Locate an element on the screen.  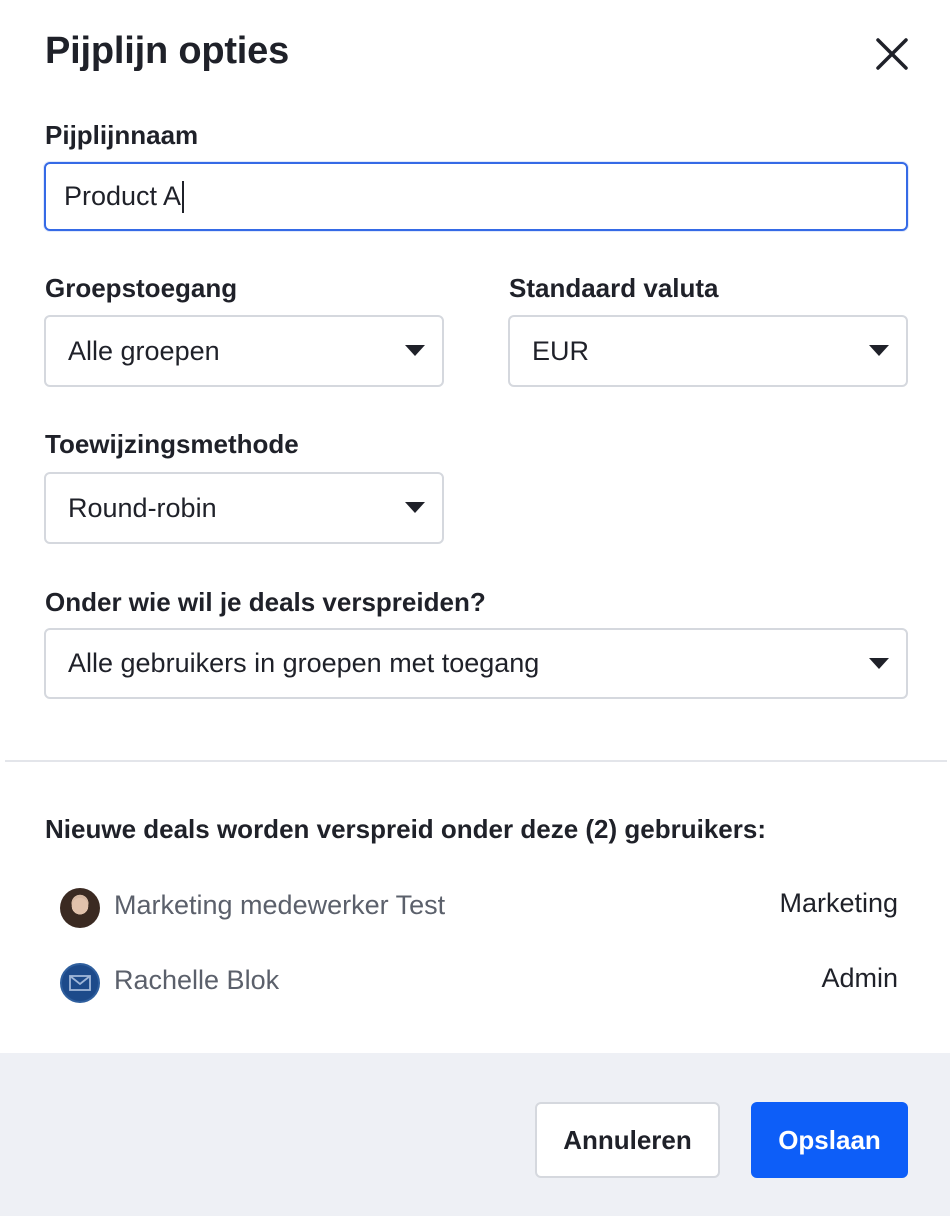
pipeline-name-input: Product A is located at coordinates (476, 196).